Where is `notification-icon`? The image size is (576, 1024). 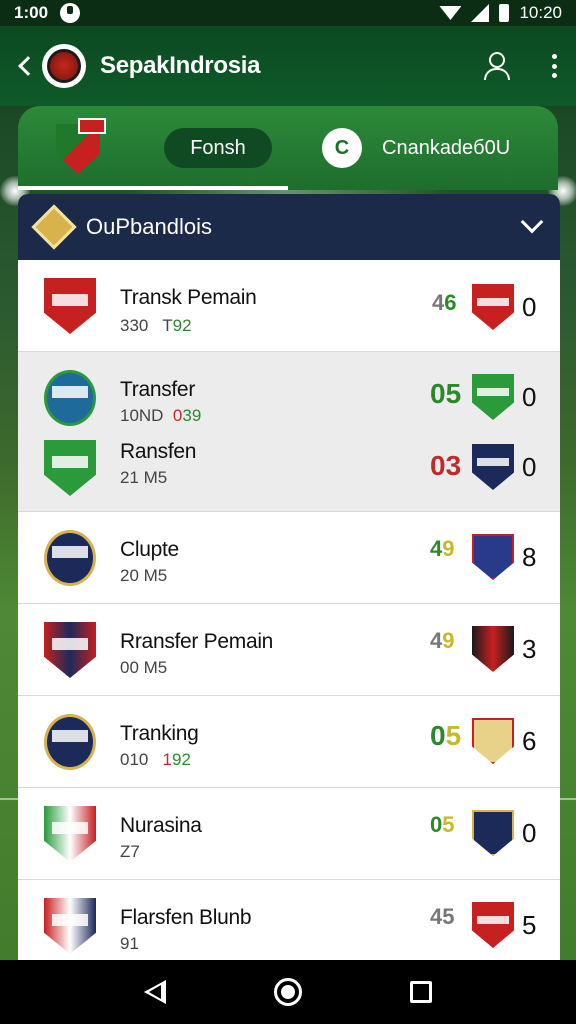
notification-icon is located at coordinates (70, 13).